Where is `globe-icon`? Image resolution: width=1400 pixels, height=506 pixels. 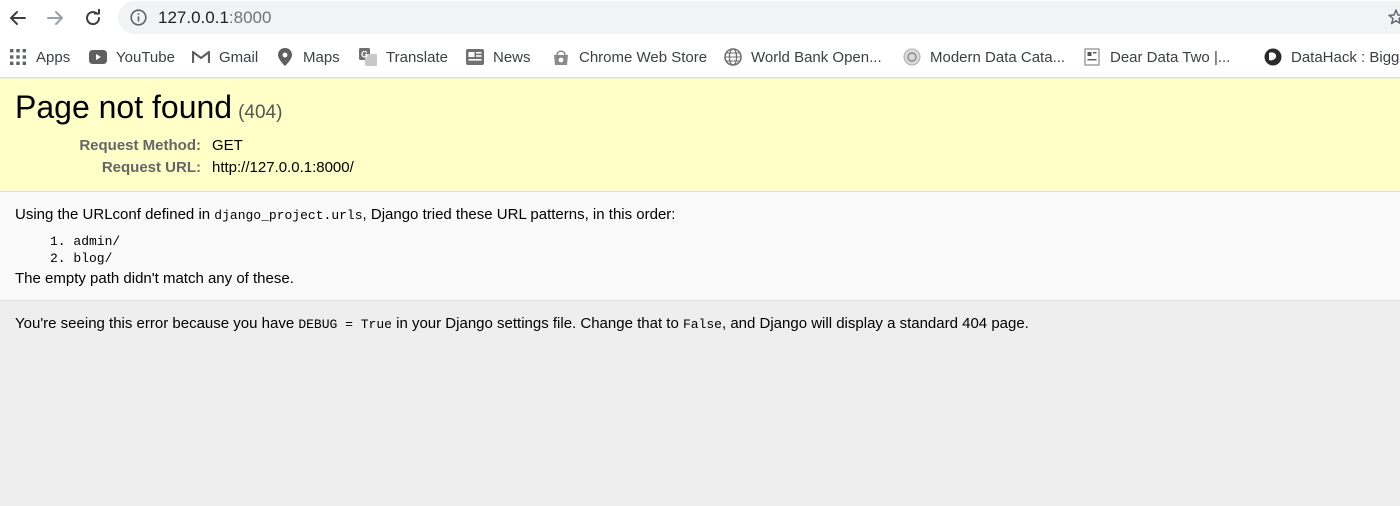
globe-icon is located at coordinates (733, 57).